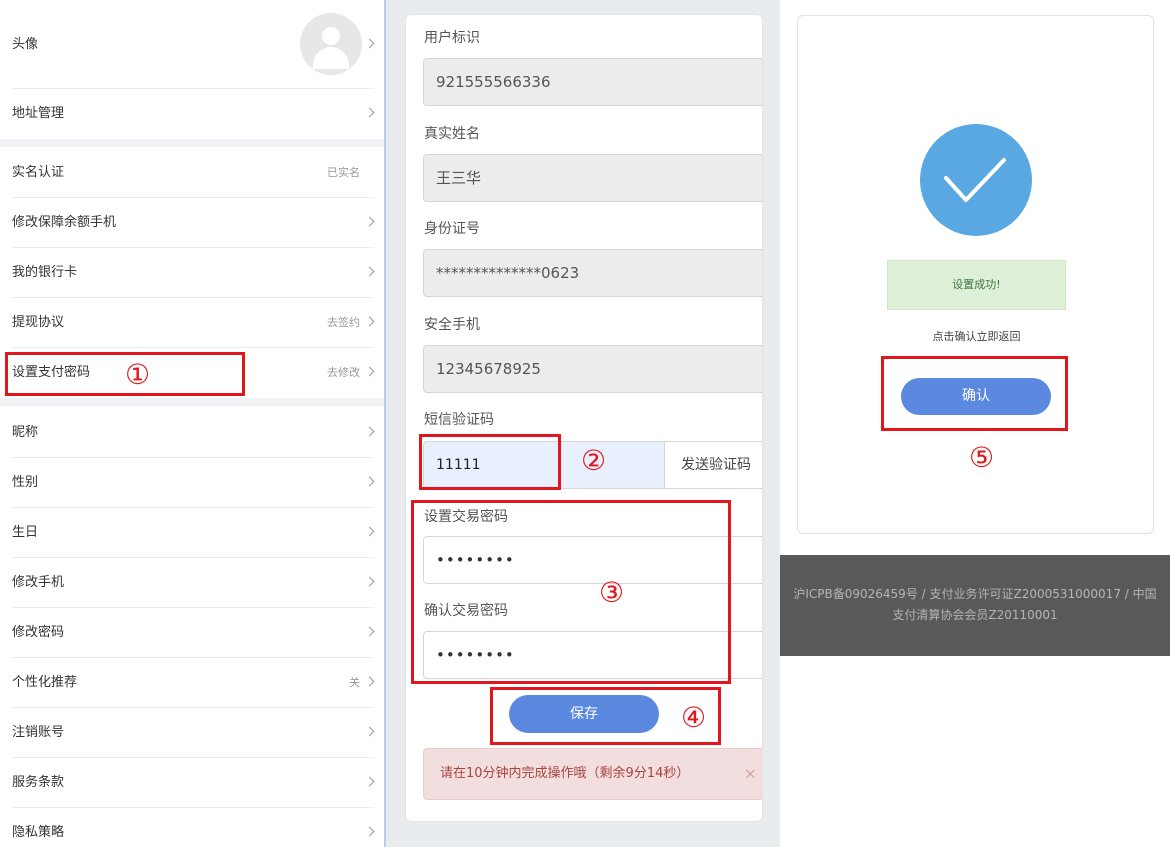 This screenshot has height=847, width=1170. Describe the element at coordinates (192, 433) in the screenshot. I see `menu-item-nickname: 昵称` at that location.